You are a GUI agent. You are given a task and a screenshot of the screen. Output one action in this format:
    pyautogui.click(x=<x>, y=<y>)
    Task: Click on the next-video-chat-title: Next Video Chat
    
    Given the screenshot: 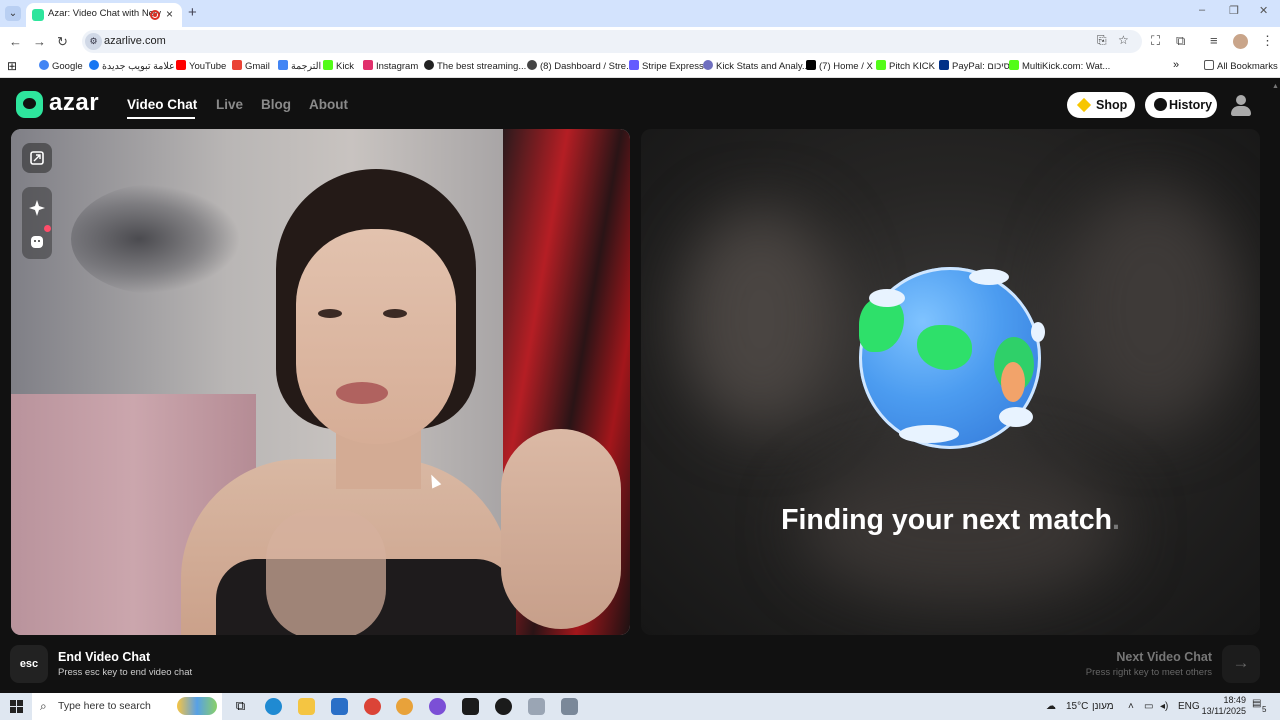 What is the action you would take?
    pyautogui.click(x=1164, y=657)
    